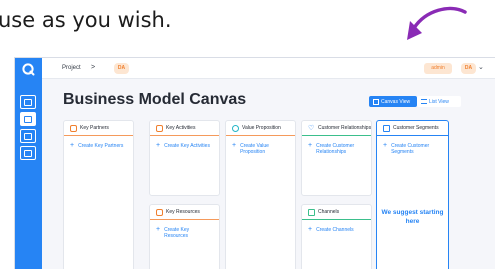  I want to click on create-customer-segments-button: + Create Customer Segments, so click(409, 148).